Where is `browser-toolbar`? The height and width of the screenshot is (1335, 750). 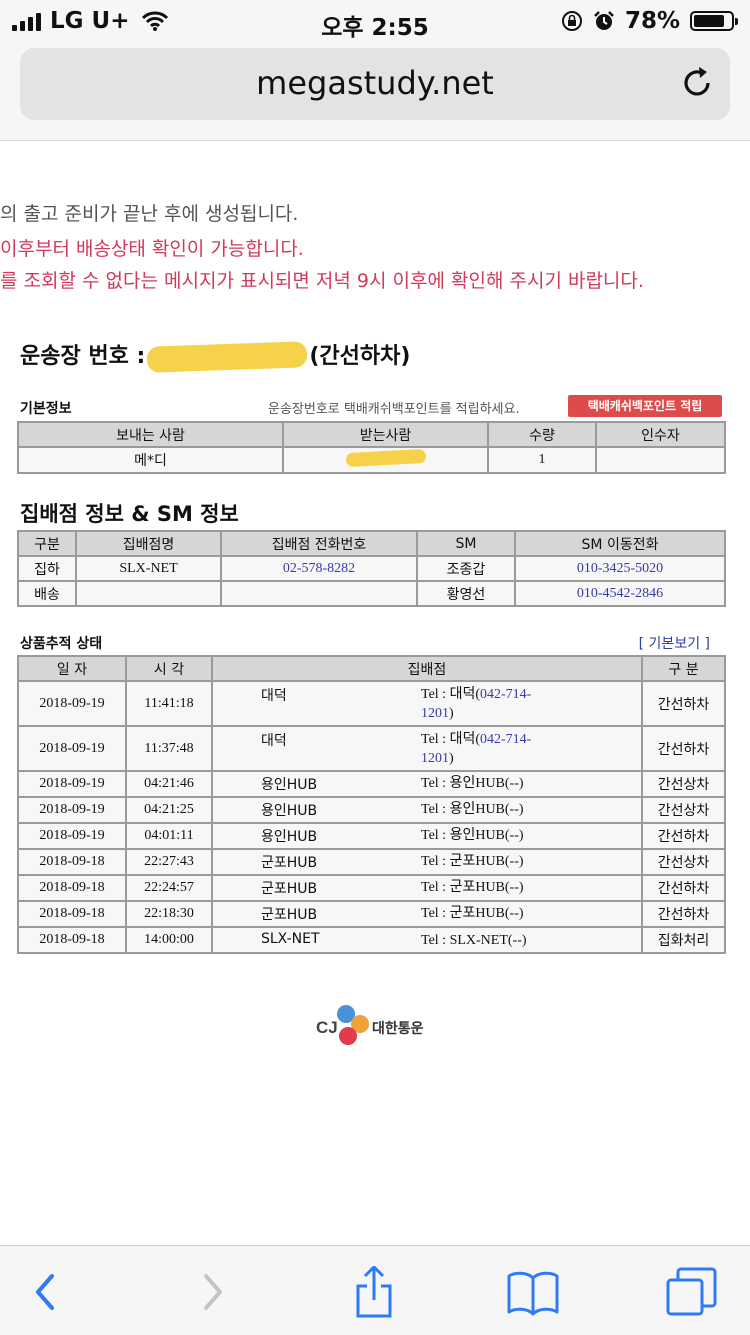 browser-toolbar is located at coordinates (375, 1290).